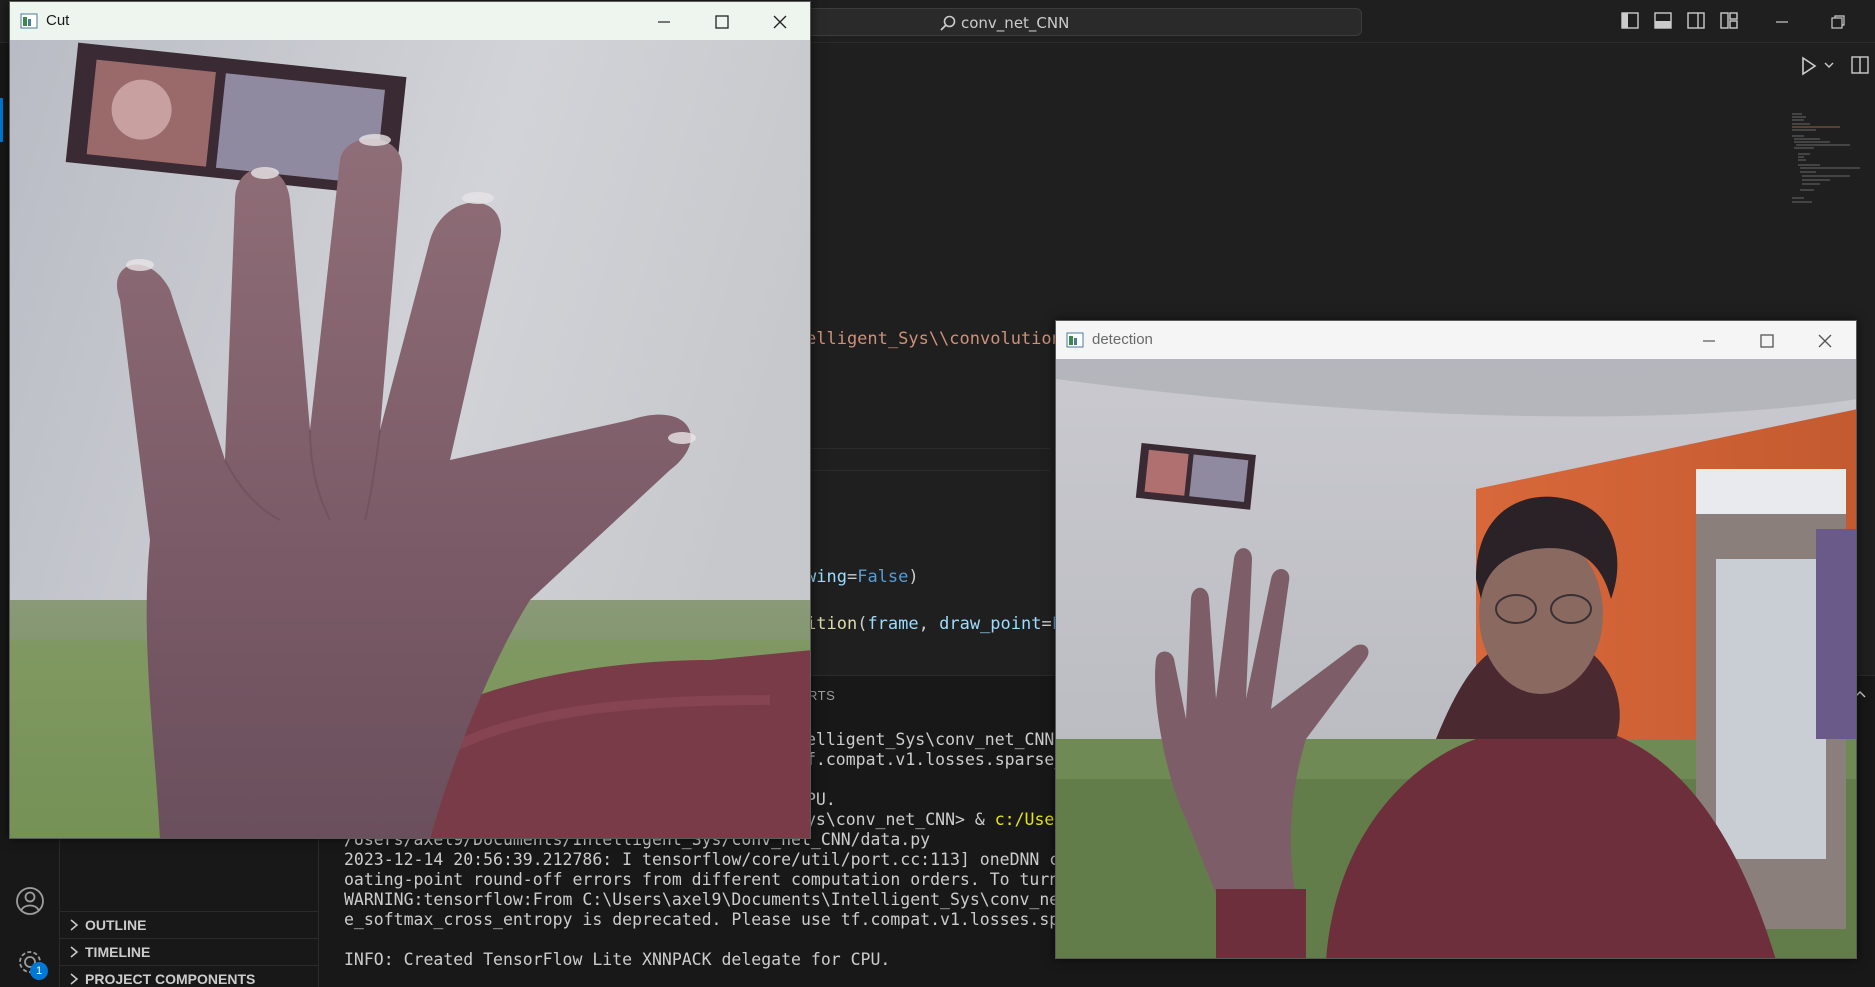 Image resolution: width=1875 pixels, height=987 pixels. I want to click on search-icon, so click(948, 23).